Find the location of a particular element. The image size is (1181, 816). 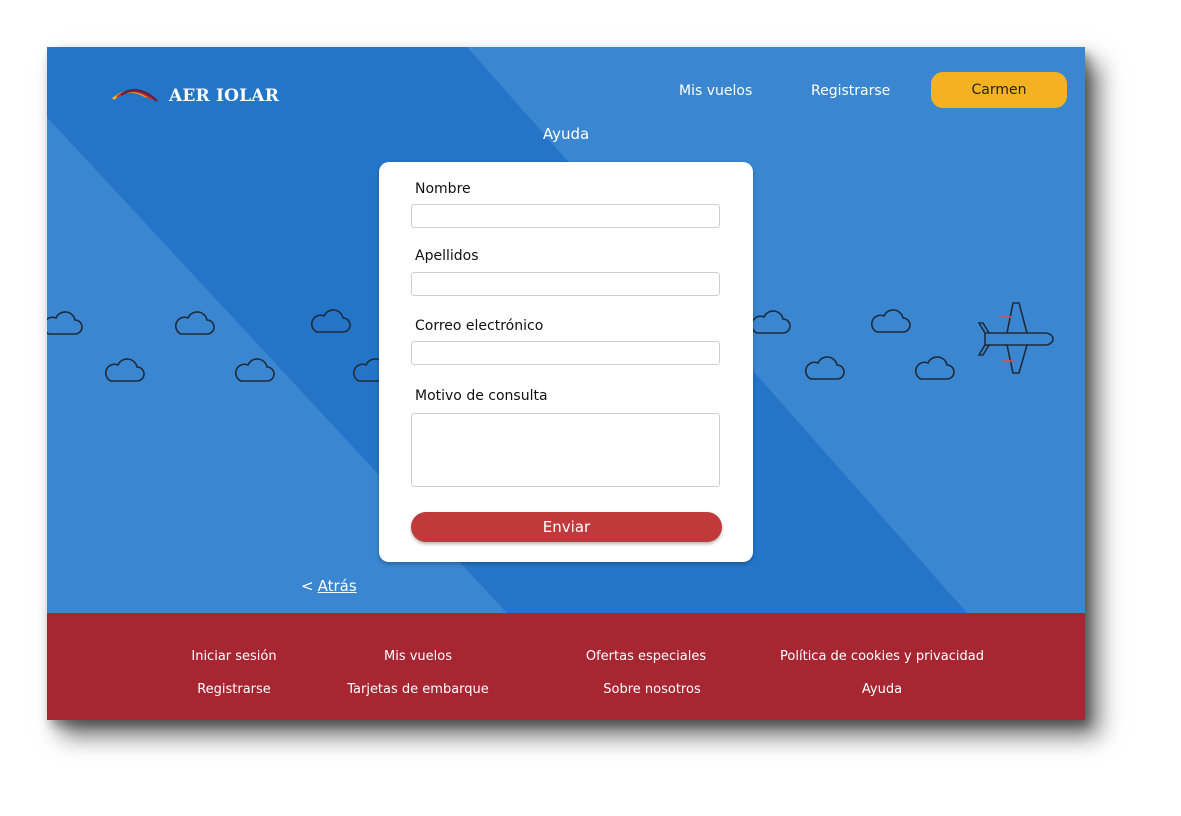

footer-link-tarjetas: Tarjetas de embarque is located at coordinates (418, 689).